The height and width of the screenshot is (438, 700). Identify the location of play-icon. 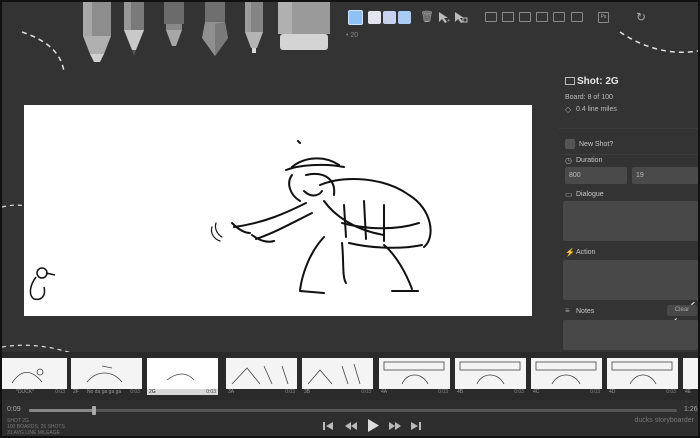
(373, 425).